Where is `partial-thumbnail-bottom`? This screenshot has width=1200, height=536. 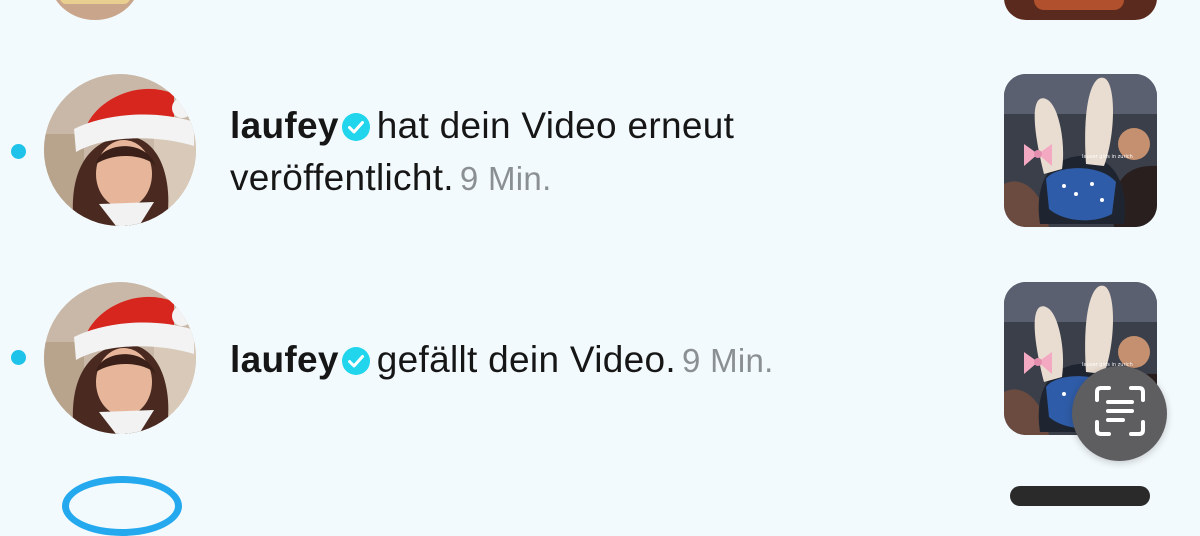 partial-thumbnail-bottom is located at coordinates (1080, 496).